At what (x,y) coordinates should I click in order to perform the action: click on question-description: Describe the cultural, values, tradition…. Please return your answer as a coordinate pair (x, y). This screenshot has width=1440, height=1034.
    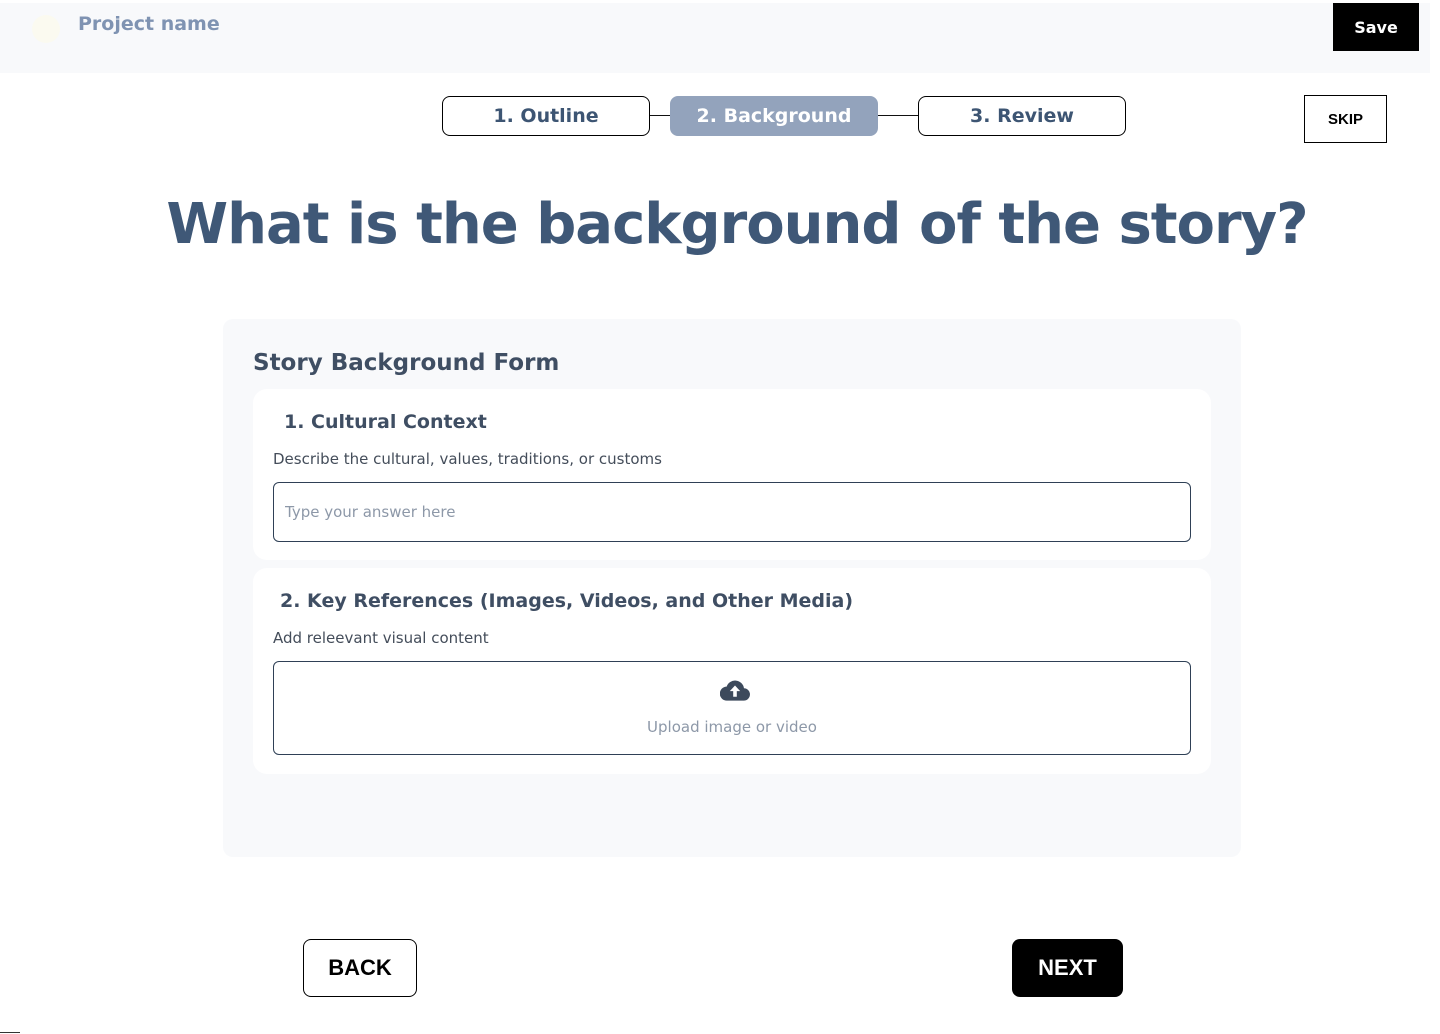
    Looking at the image, I should click on (467, 459).